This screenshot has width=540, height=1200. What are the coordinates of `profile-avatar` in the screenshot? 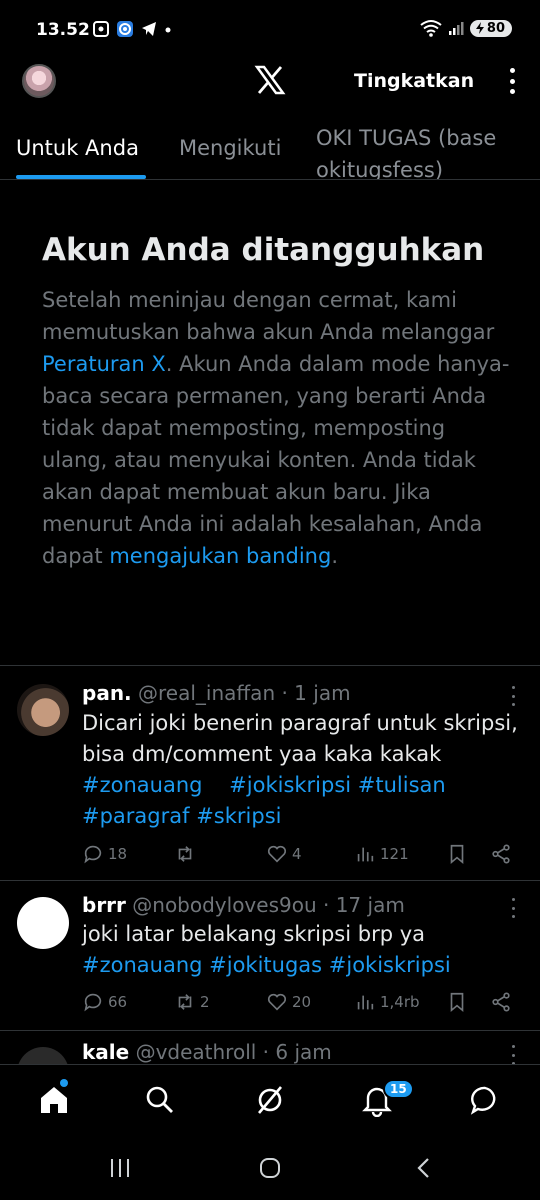 It's located at (39, 81).